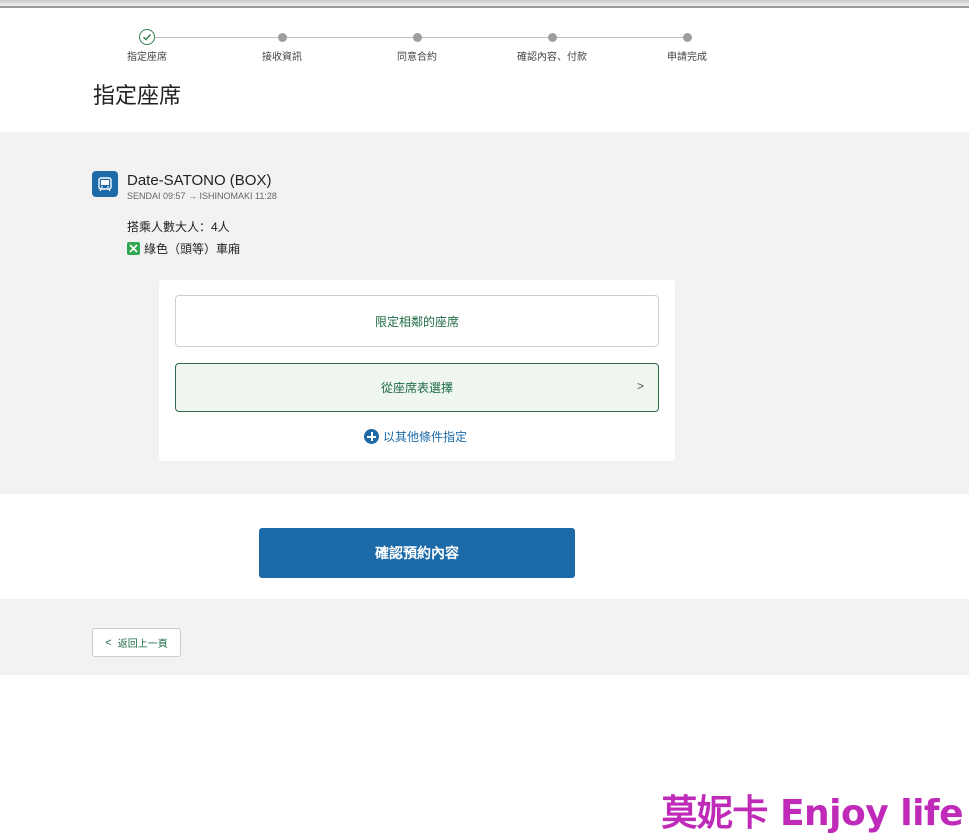  Describe the element at coordinates (425, 437) in the screenshot. I see `other-conditions-label: 以其他條件指定` at that location.